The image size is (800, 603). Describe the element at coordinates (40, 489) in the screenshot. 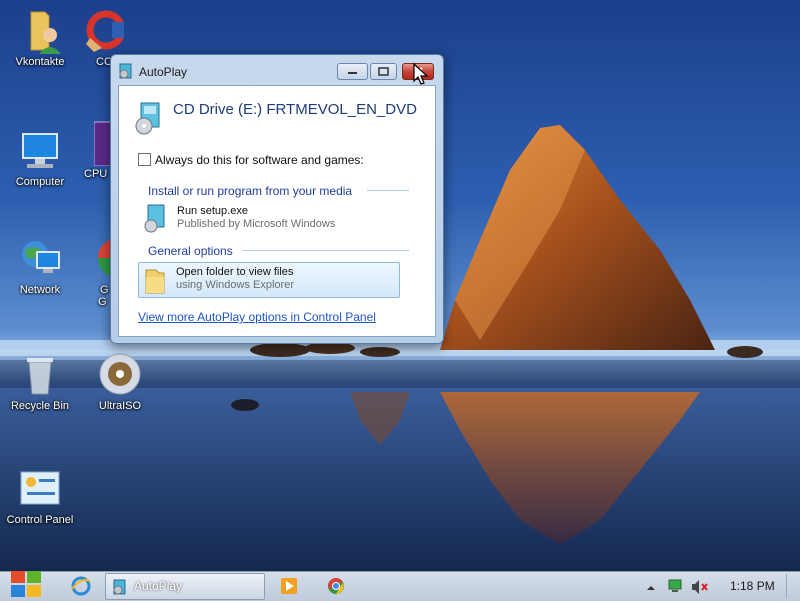

I see `control-panel-icon` at that location.